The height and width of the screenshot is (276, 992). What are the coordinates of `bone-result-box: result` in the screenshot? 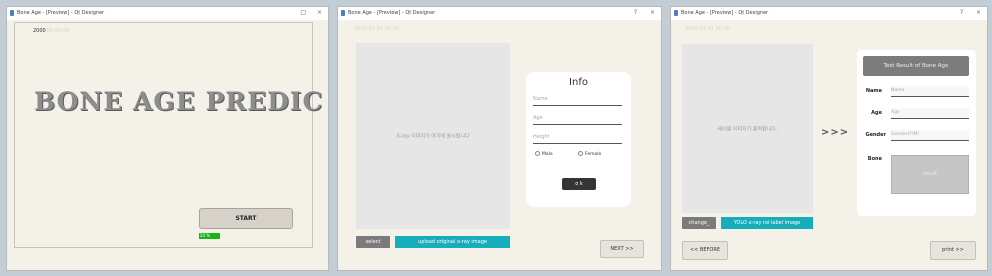 It's located at (930, 174).